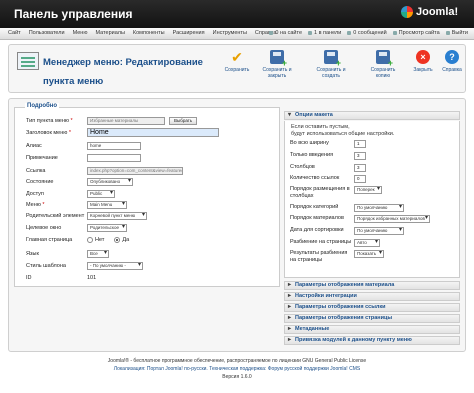  Describe the element at coordinates (324, 33) in the screenshot. I see `status-online-admin: 1 в панели` at that location.